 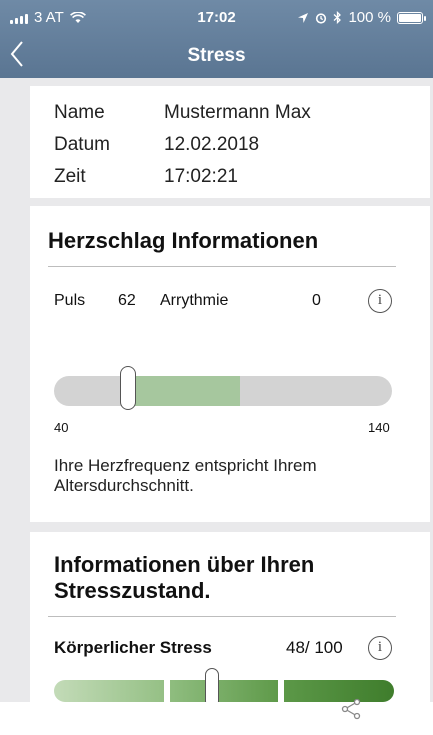 What do you see at coordinates (133, 647) in the screenshot?
I see `physical-stress-label: Körperlicher Stress` at bounding box center [133, 647].